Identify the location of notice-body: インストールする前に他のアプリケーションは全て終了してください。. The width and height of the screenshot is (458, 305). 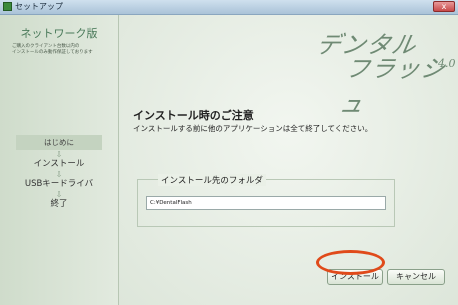
(253, 128).